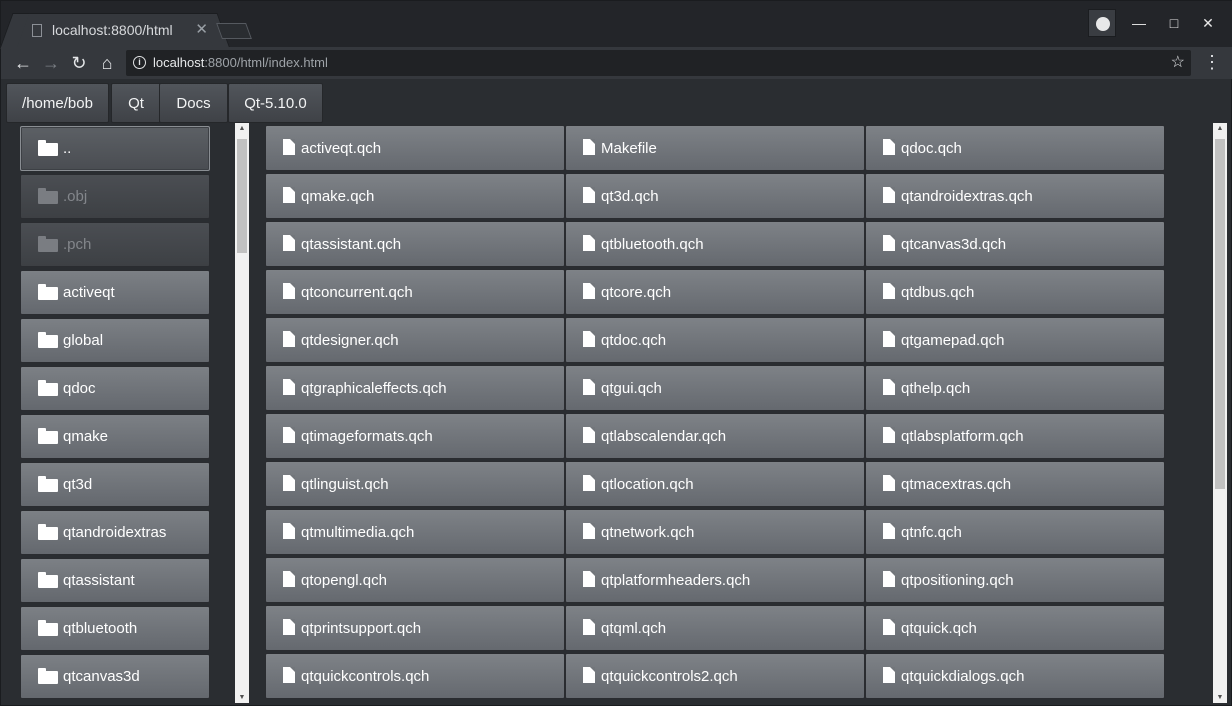  Describe the element at coordinates (629, 148) in the screenshot. I see `file-label: Makefile` at that location.